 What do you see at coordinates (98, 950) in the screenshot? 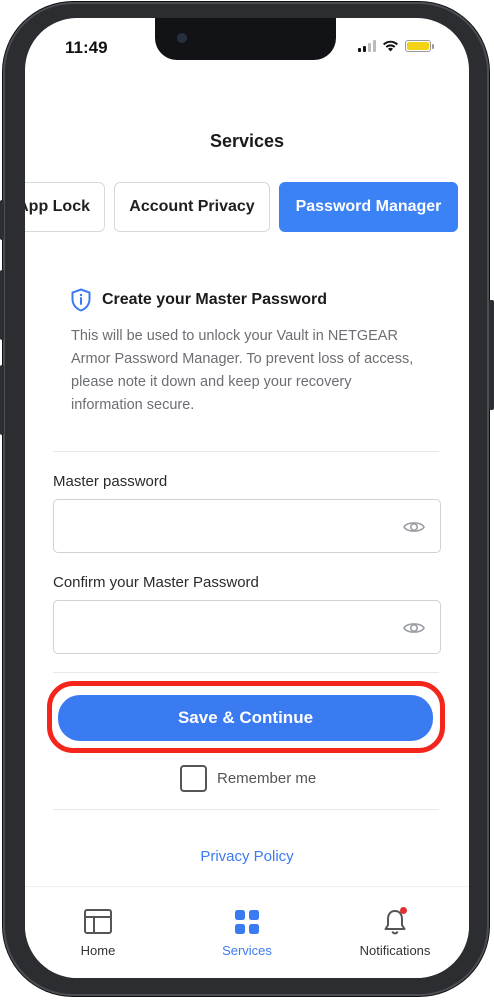
I see `tab-home-label: Home` at bounding box center [98, 950].